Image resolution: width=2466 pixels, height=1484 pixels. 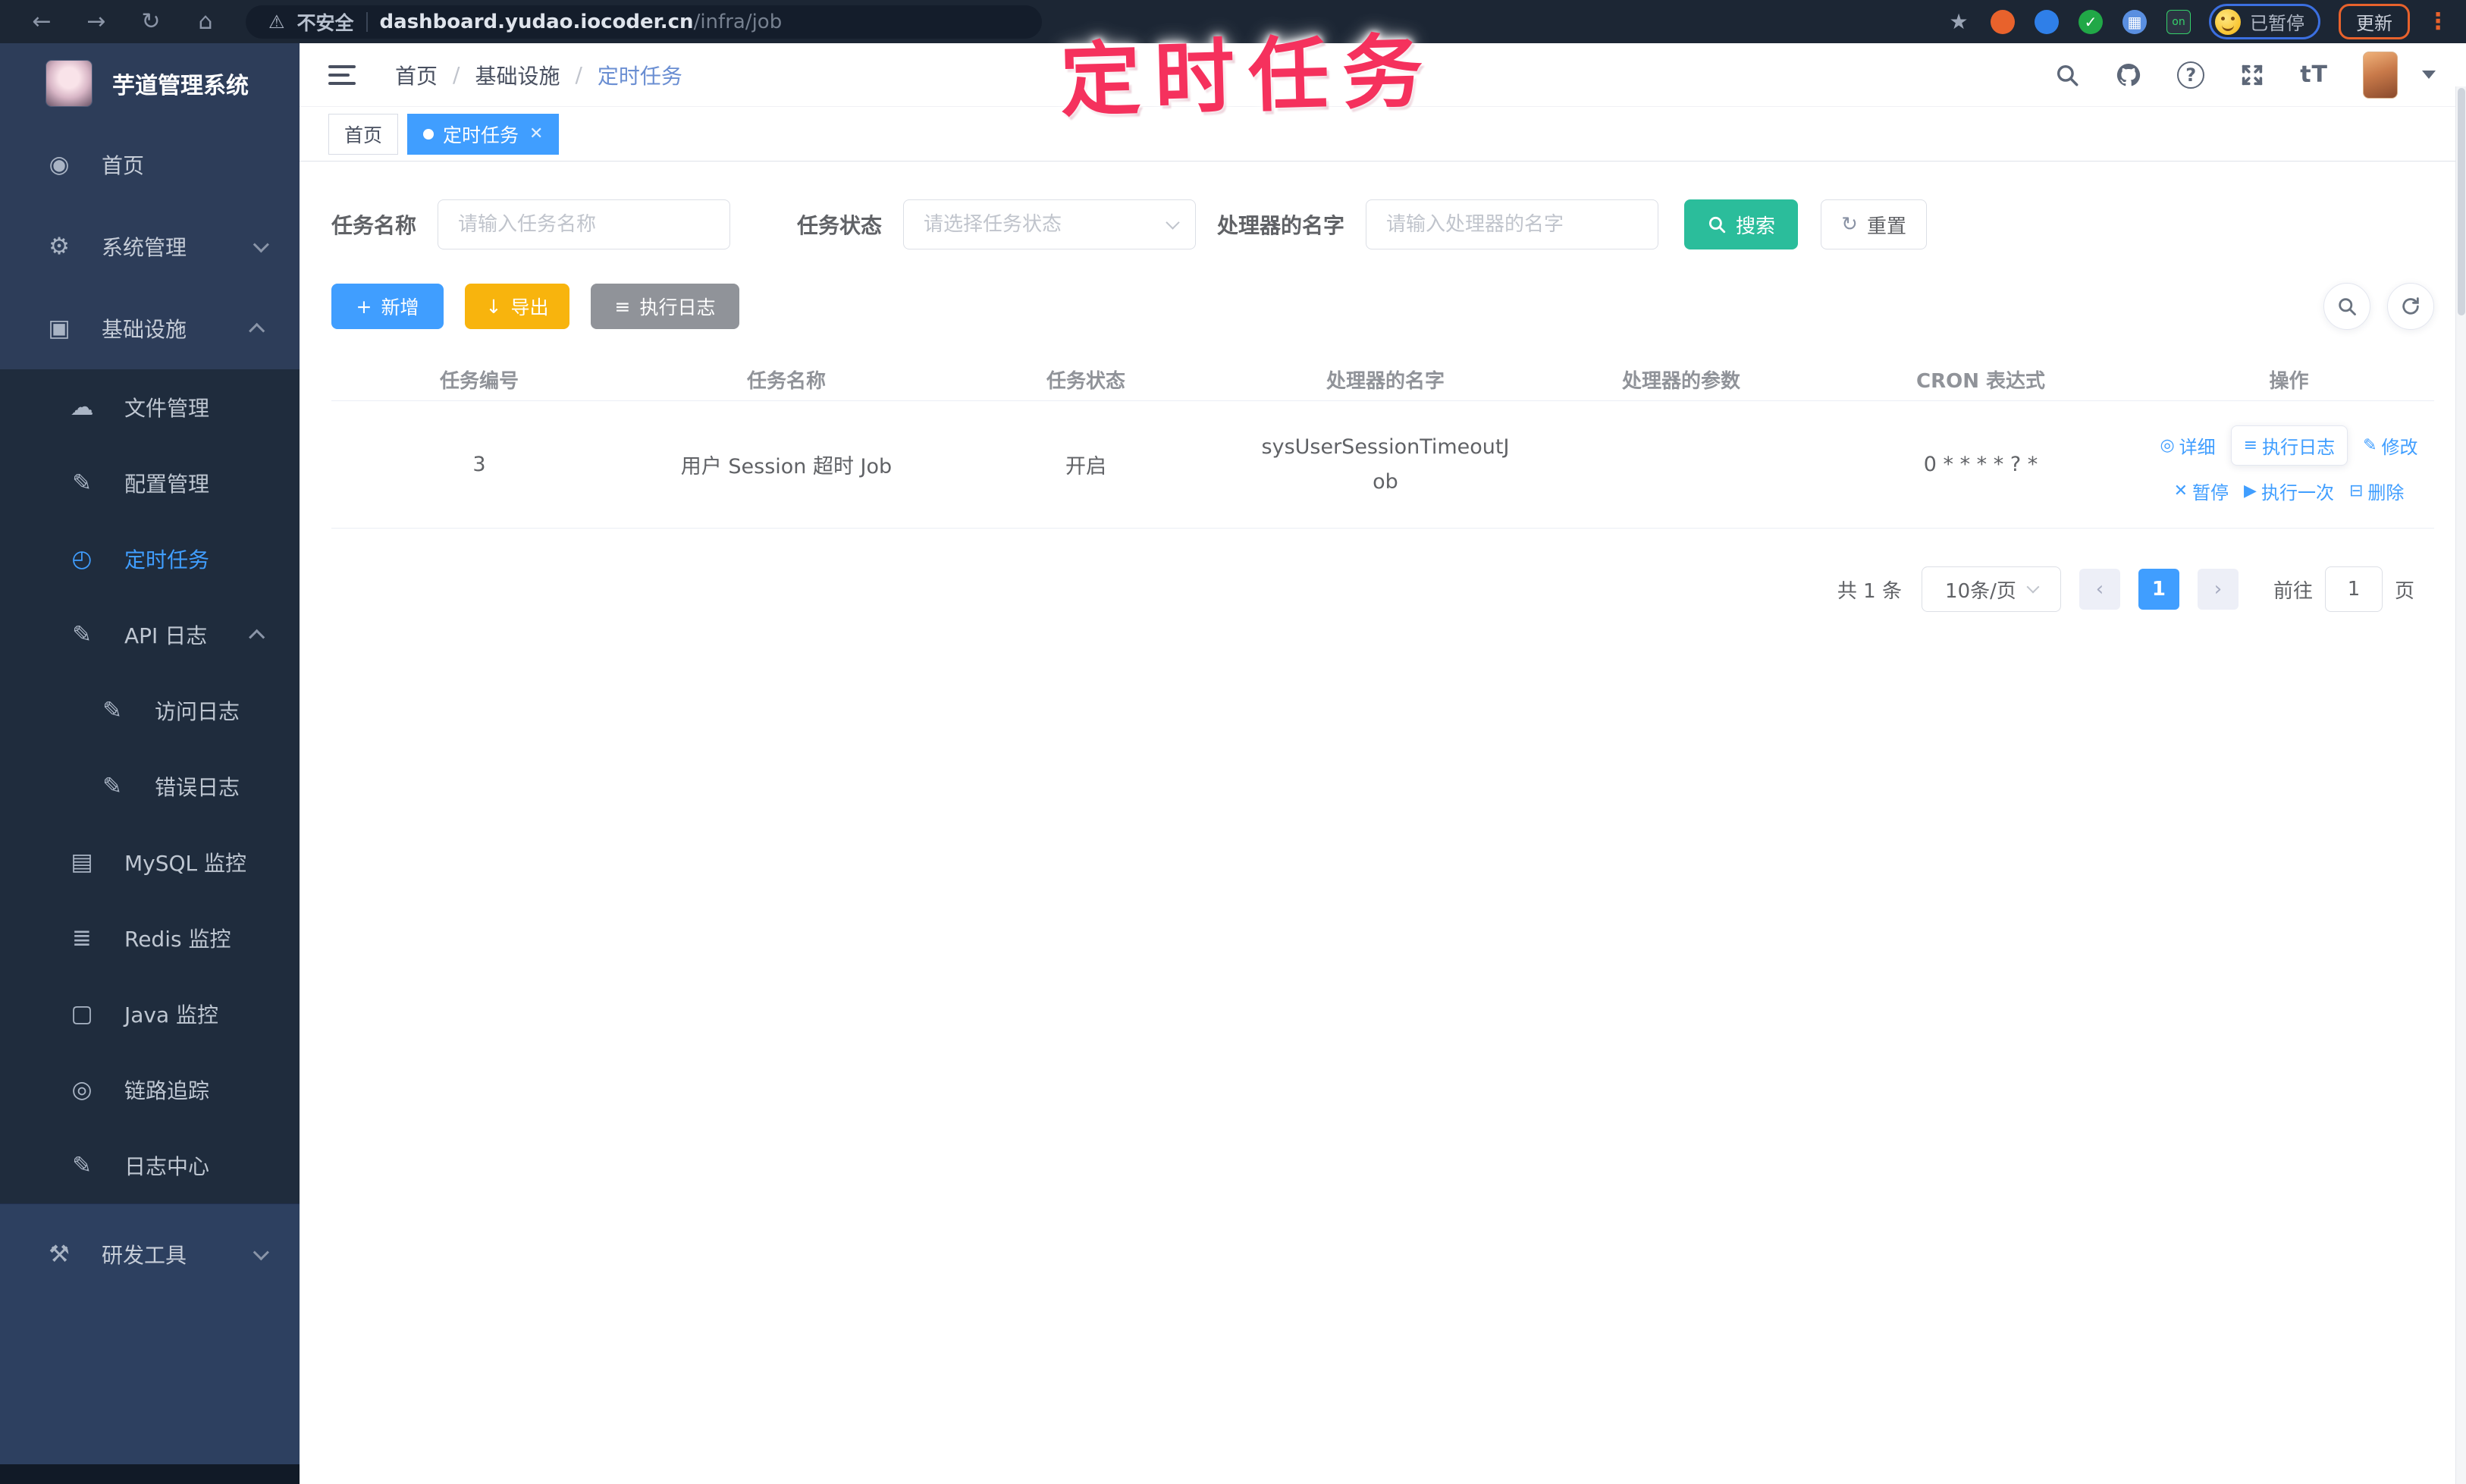 I want to click on extension-icon-blue, so click(x=2047, y=21).